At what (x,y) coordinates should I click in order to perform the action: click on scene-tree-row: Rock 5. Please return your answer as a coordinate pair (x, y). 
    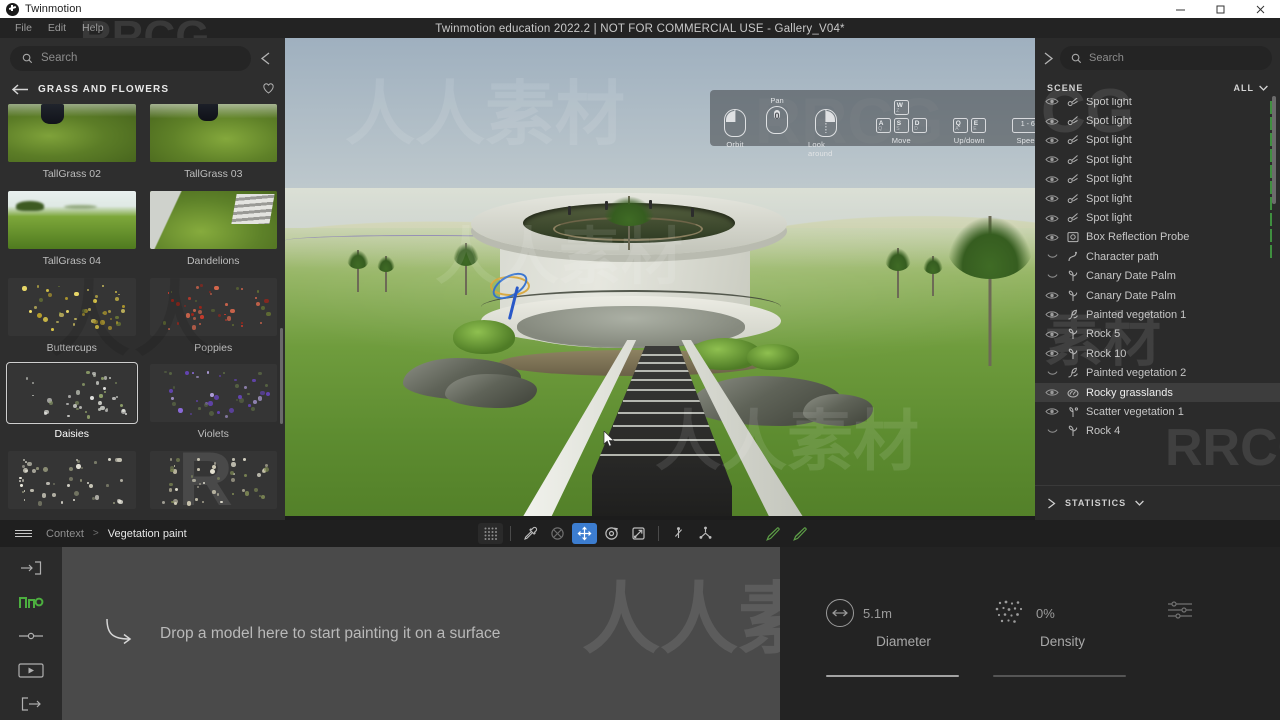
    Looking at the image, I should click on (1157, 334).